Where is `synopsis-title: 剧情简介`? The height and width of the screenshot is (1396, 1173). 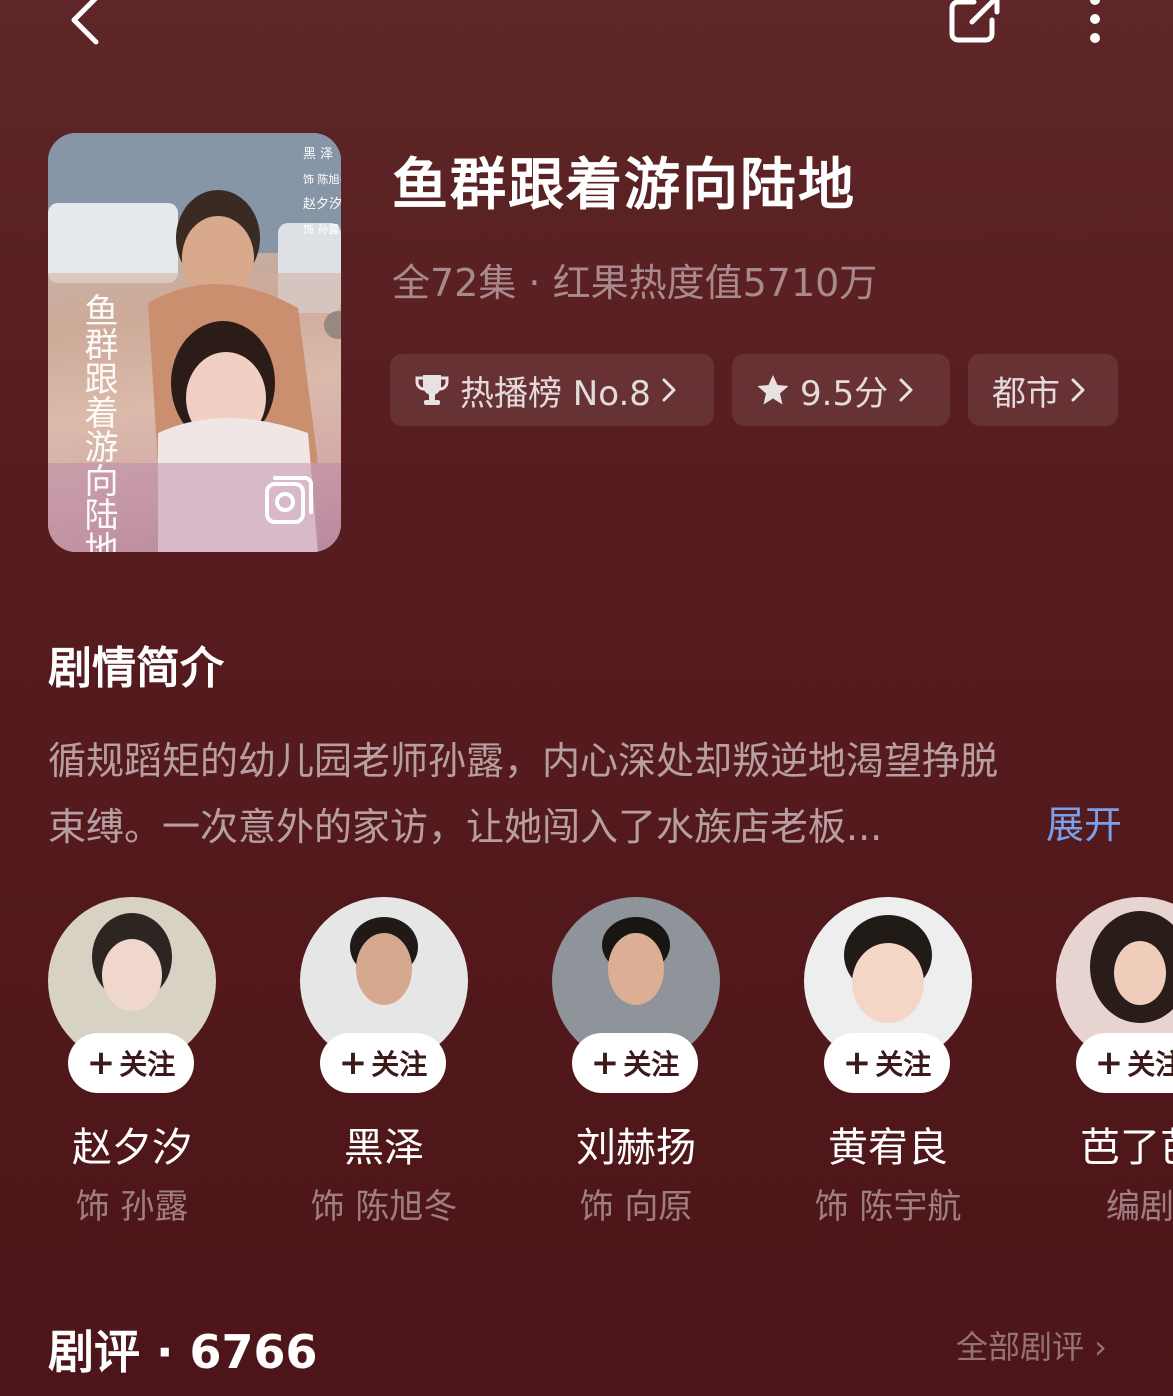 synopsis-title: 剧情简介 is located at coordinates (136, 668).